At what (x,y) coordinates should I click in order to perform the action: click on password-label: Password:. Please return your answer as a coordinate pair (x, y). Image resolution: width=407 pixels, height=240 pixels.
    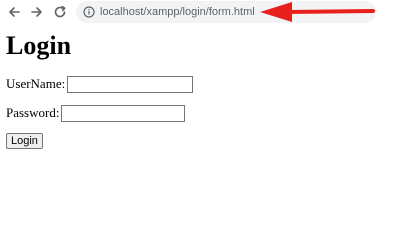
    Looking at the image, I should click on (33, 112).